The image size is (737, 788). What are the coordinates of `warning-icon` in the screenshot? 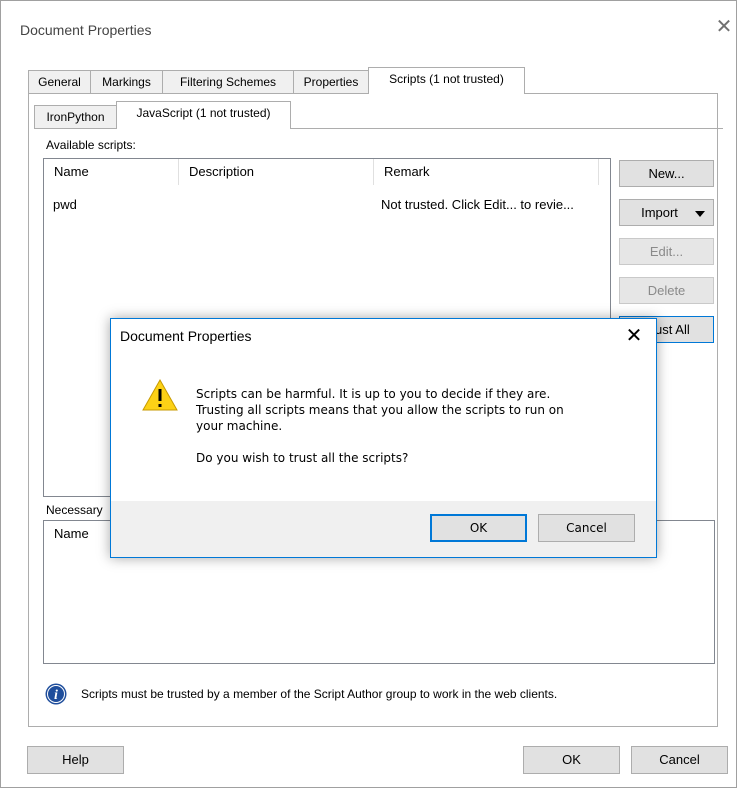 It's located at (160, 395).